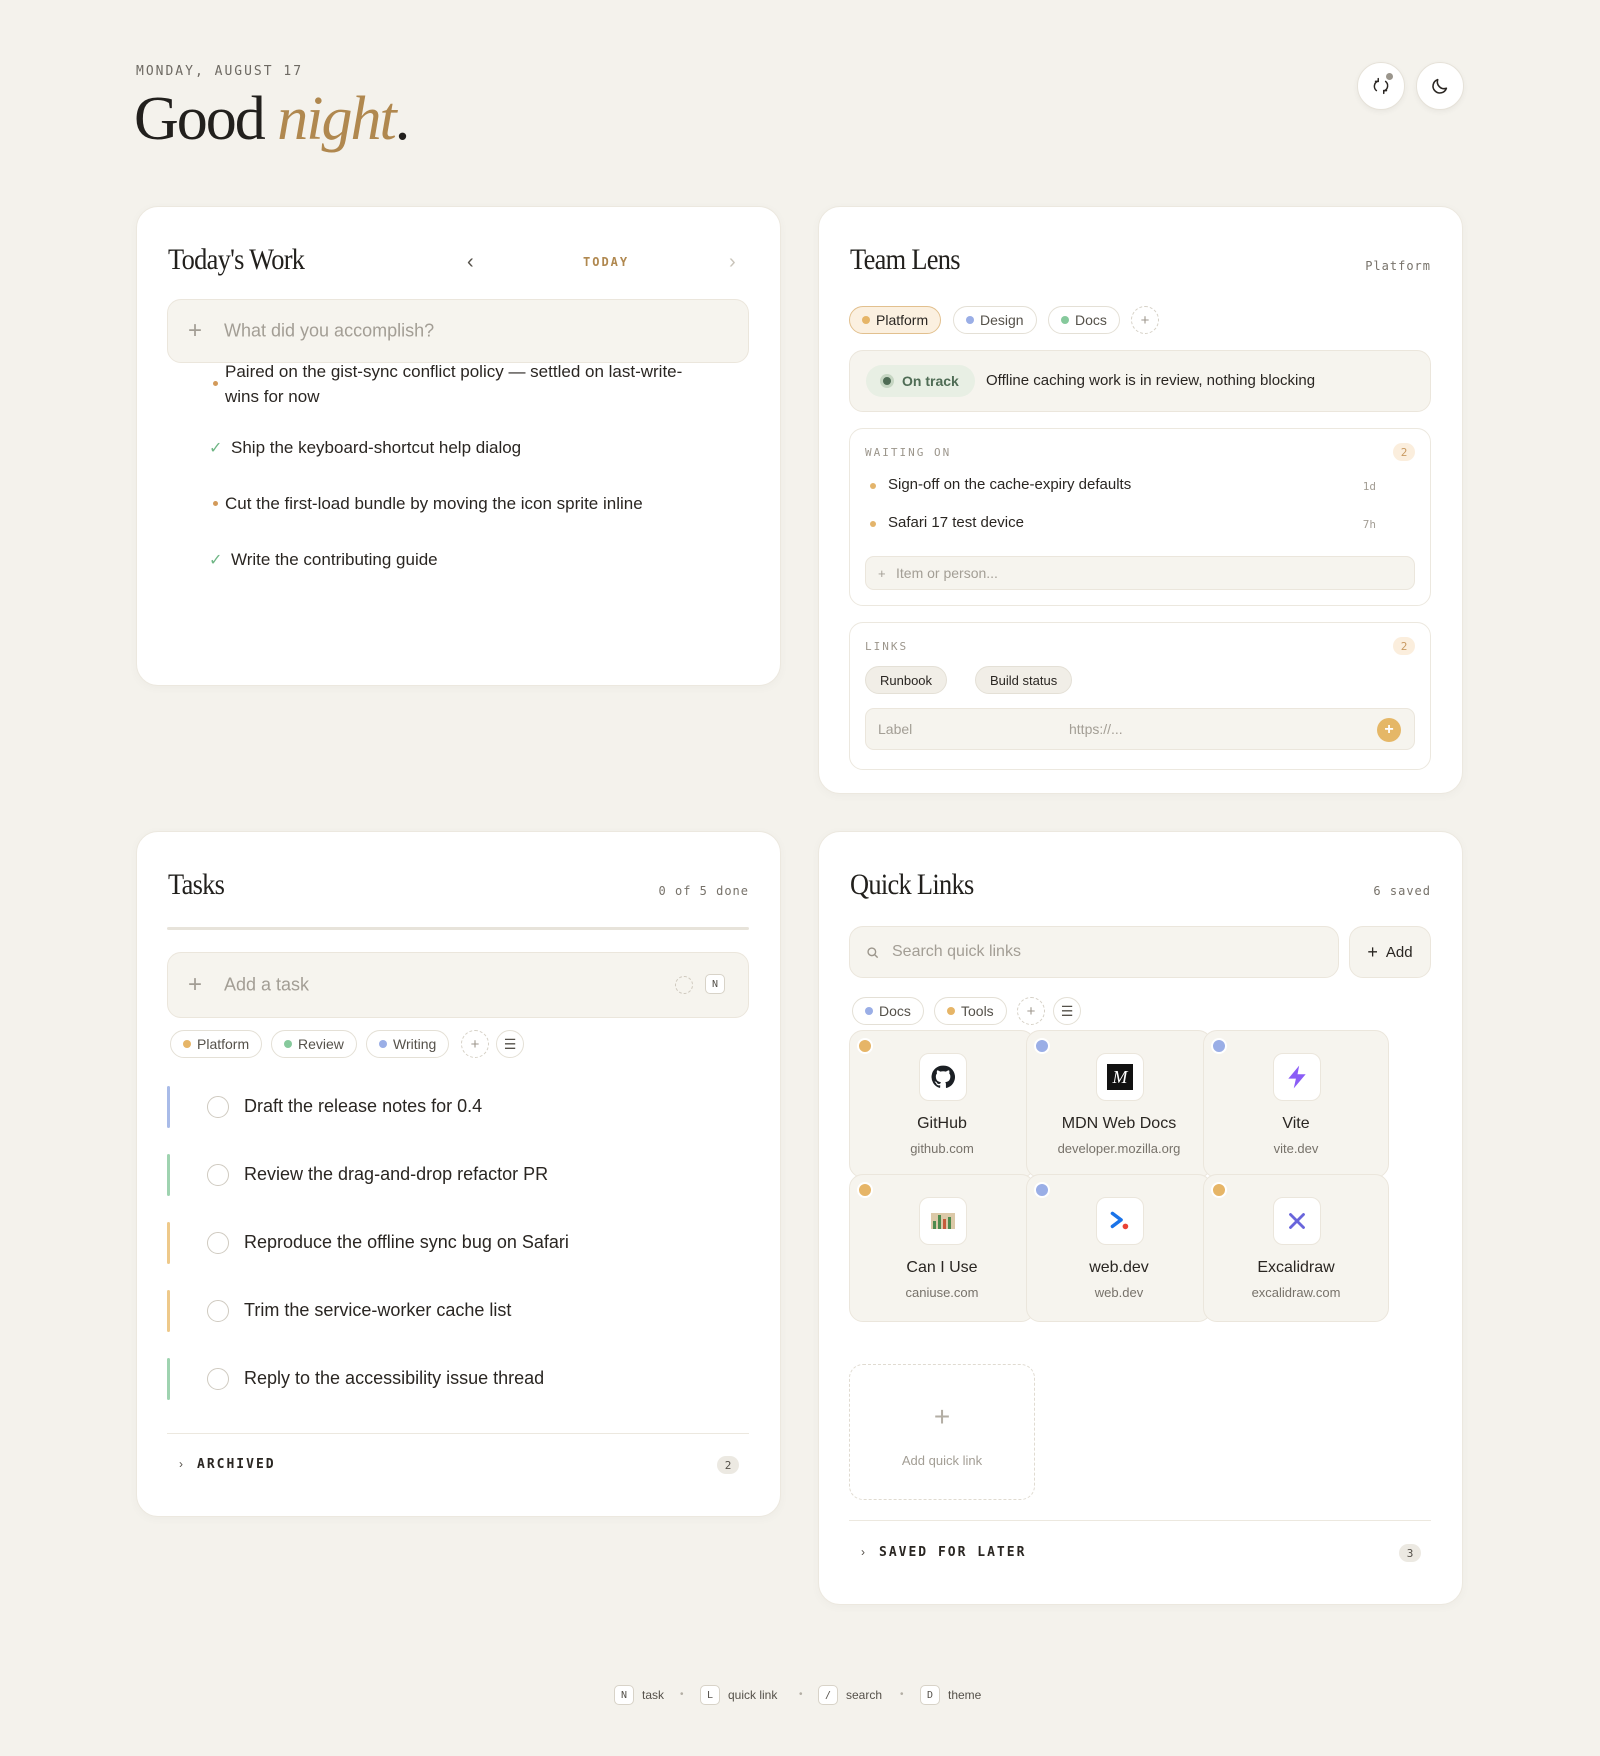 The width and height of the screenshot is (1600, 1756). What do you see at coordinates (1119, 1104) in the screenshot?
I see `quick-link-tile: M MDN Web Docs developer.mozilla.org` at bounding box center [1119, 1104].